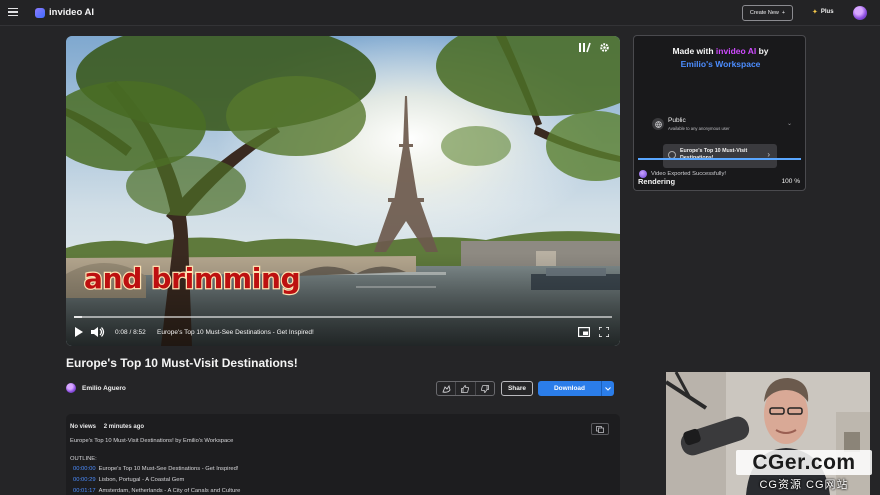 This screenshot has height=495, width=880. Describe the element at coordinates (860, 13) in the screenshot. I see `user-avatar` at that location.